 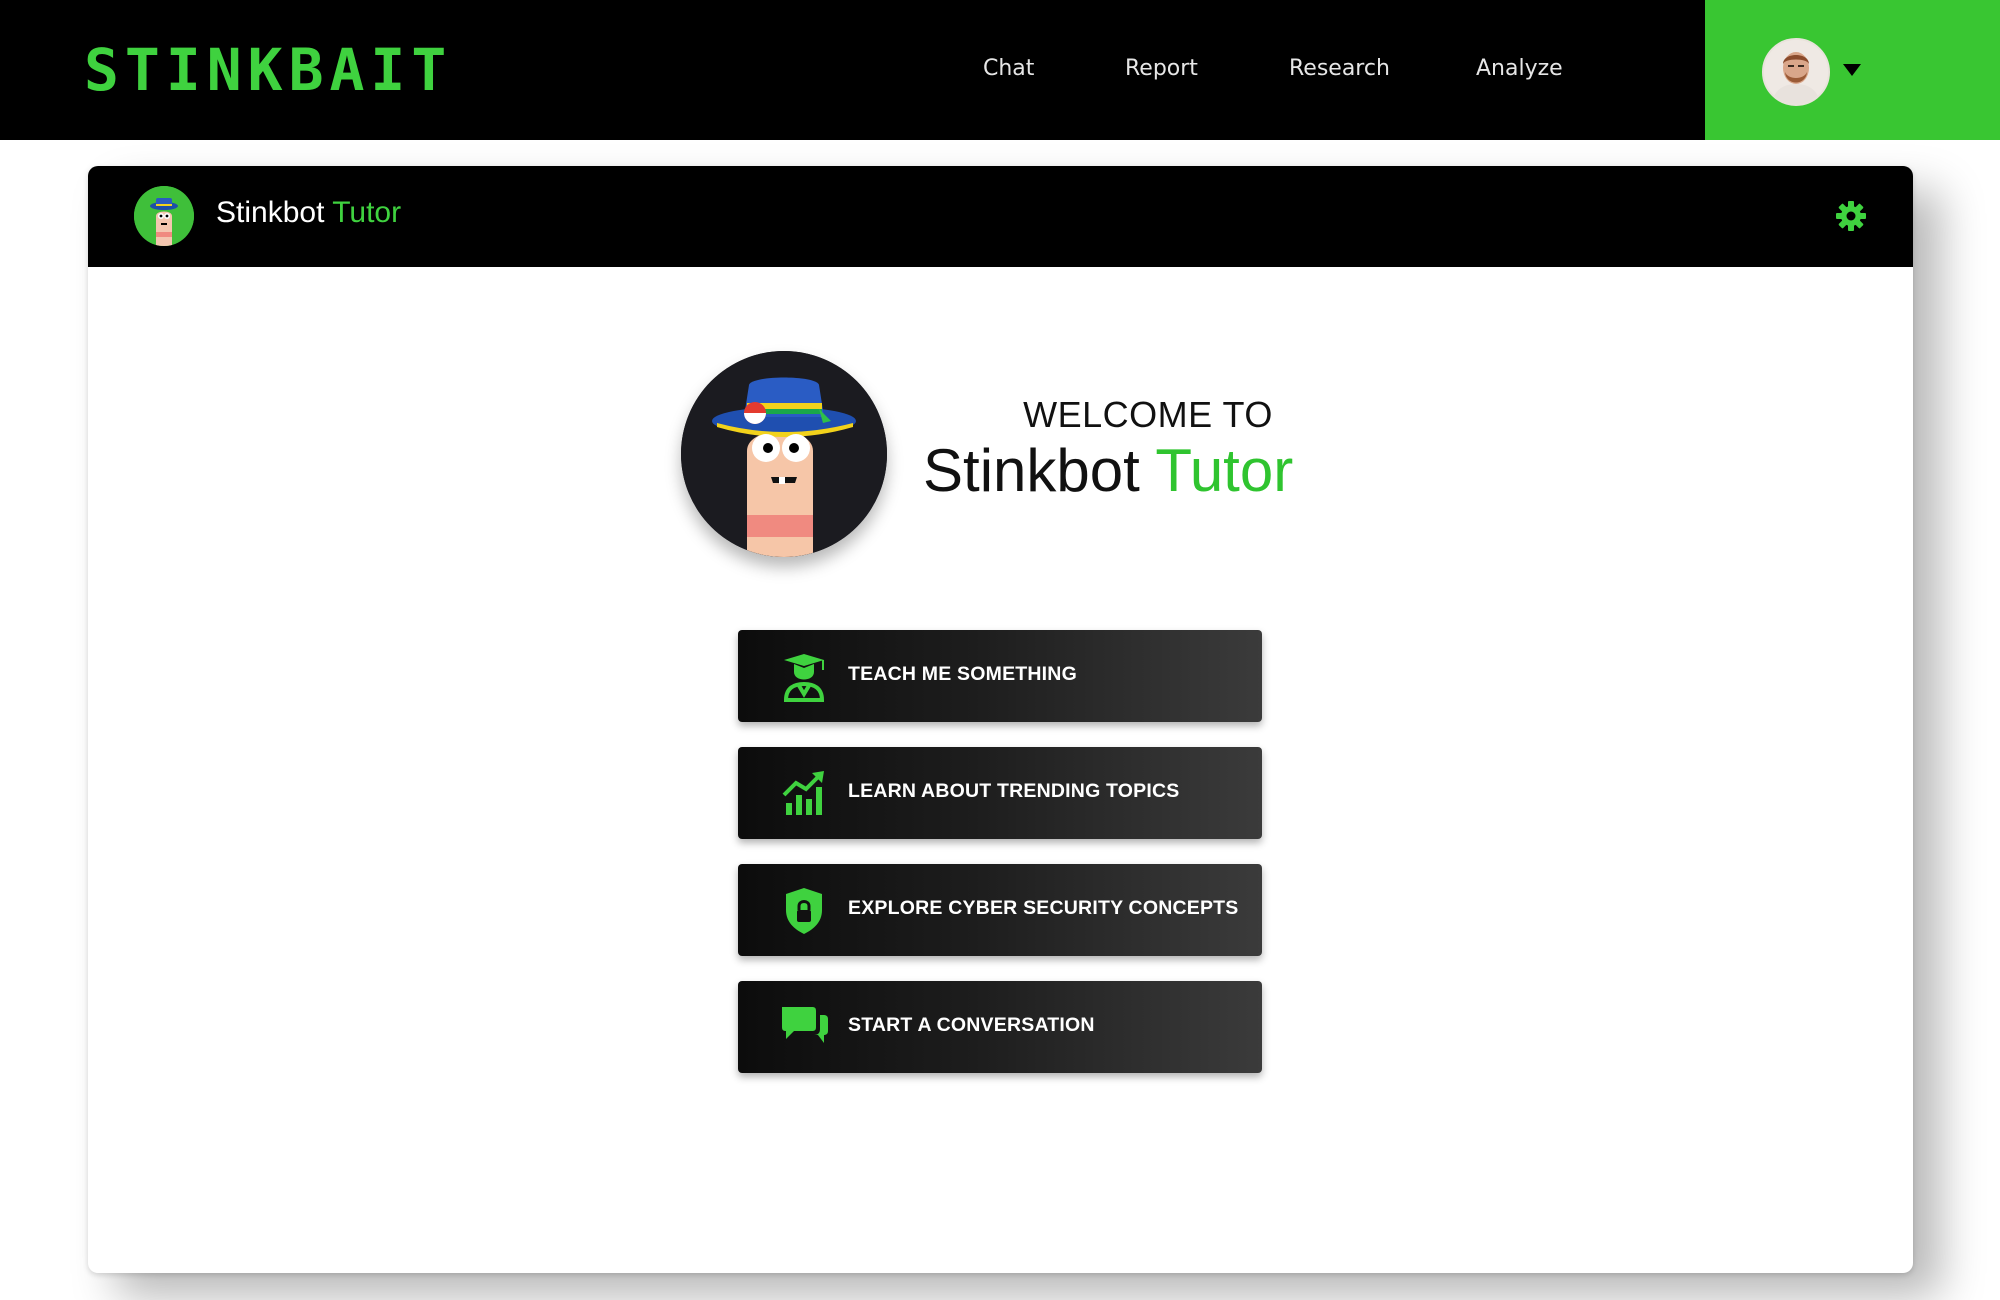 I want to click on welcome-title-main: Stinkbot, so click(x=1031, y=470).